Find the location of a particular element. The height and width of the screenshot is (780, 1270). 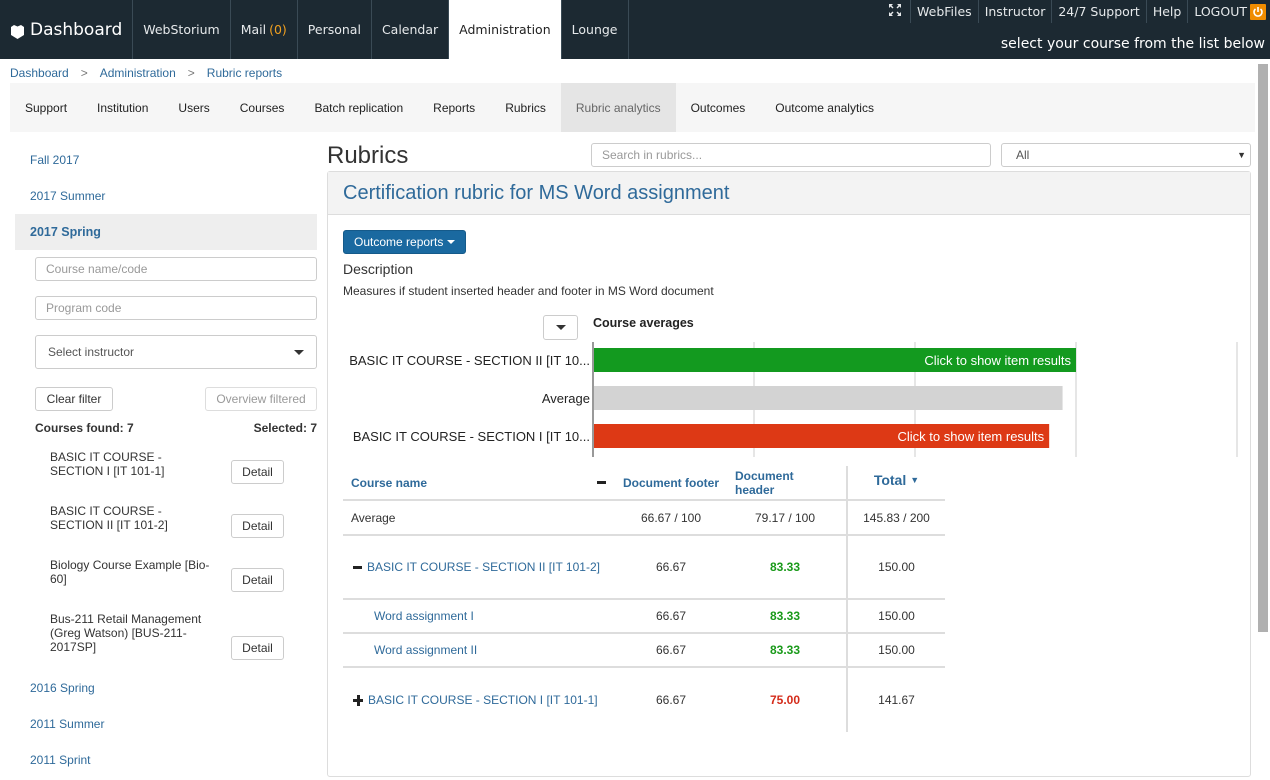

tab-batch-replication: Batch replication is located at coordinates (358, 107).